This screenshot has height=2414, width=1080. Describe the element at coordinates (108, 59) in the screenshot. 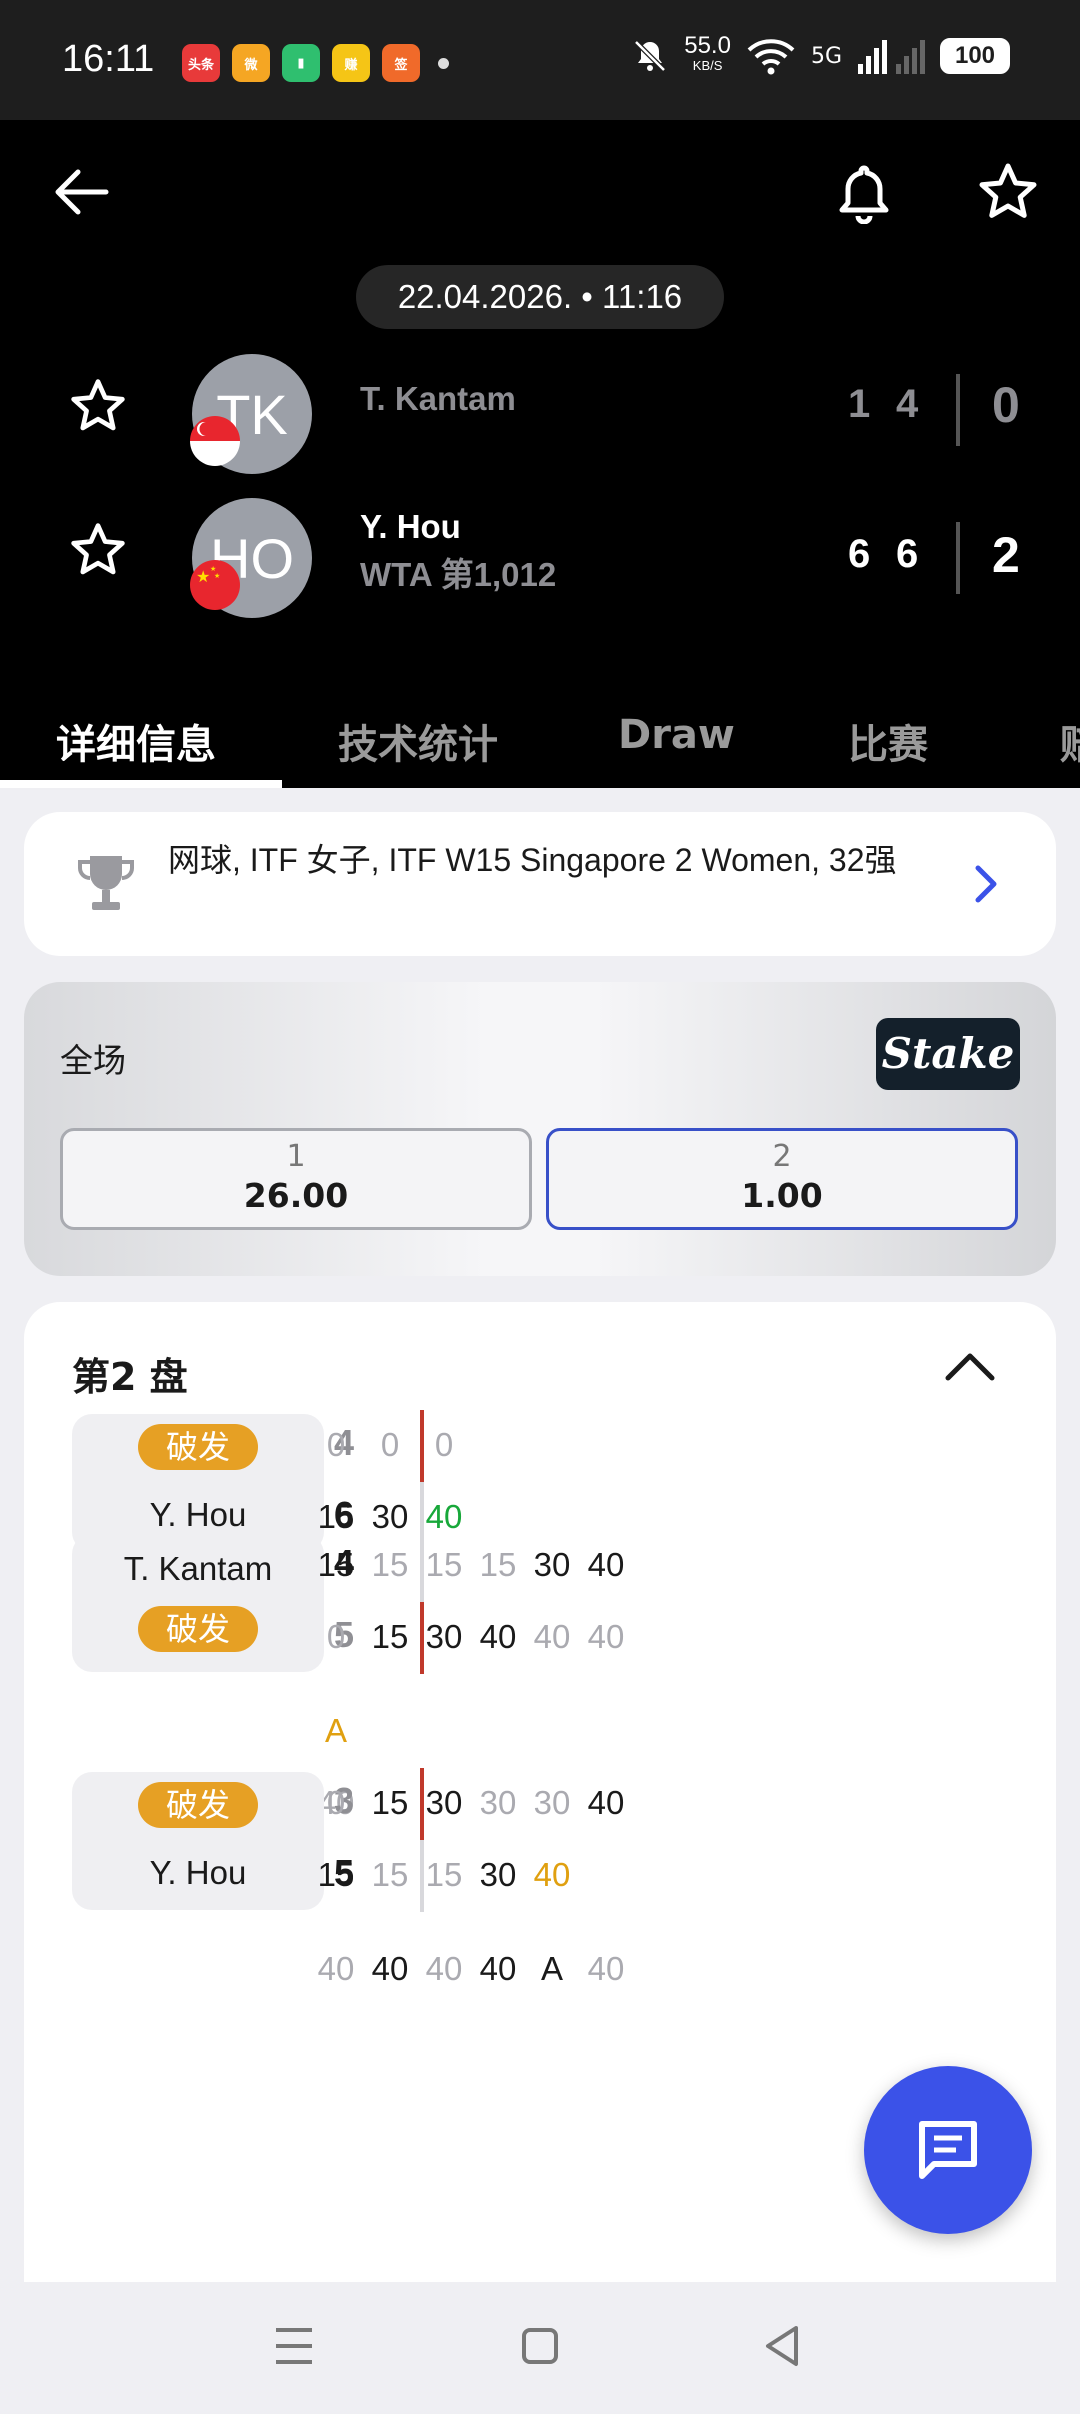

I see `status-time: 16:11` at that location.